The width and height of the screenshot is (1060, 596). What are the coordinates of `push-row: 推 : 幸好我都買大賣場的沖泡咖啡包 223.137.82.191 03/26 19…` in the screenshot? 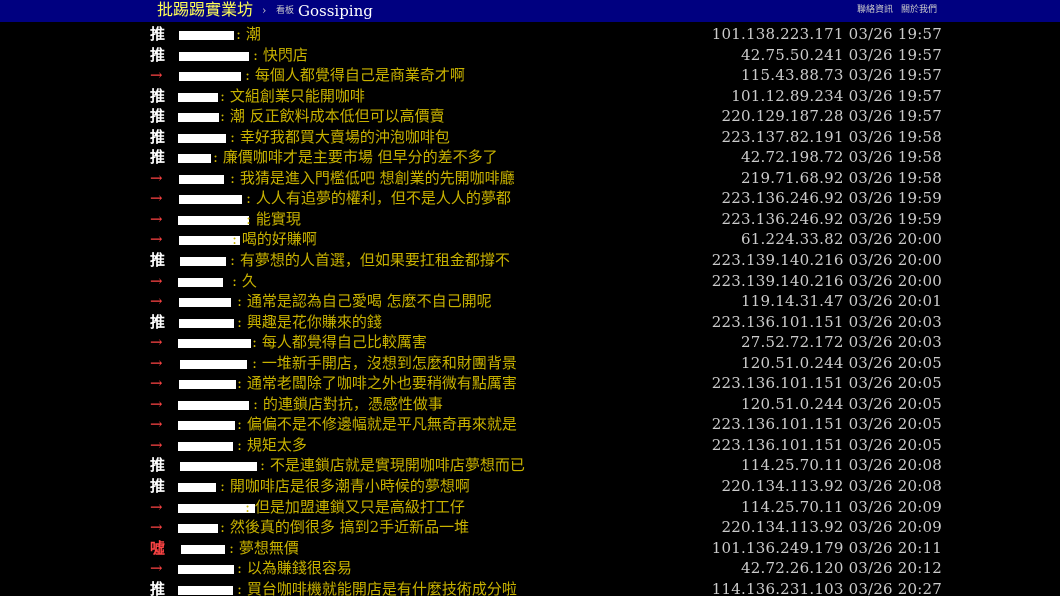 It's located at (530, 137).